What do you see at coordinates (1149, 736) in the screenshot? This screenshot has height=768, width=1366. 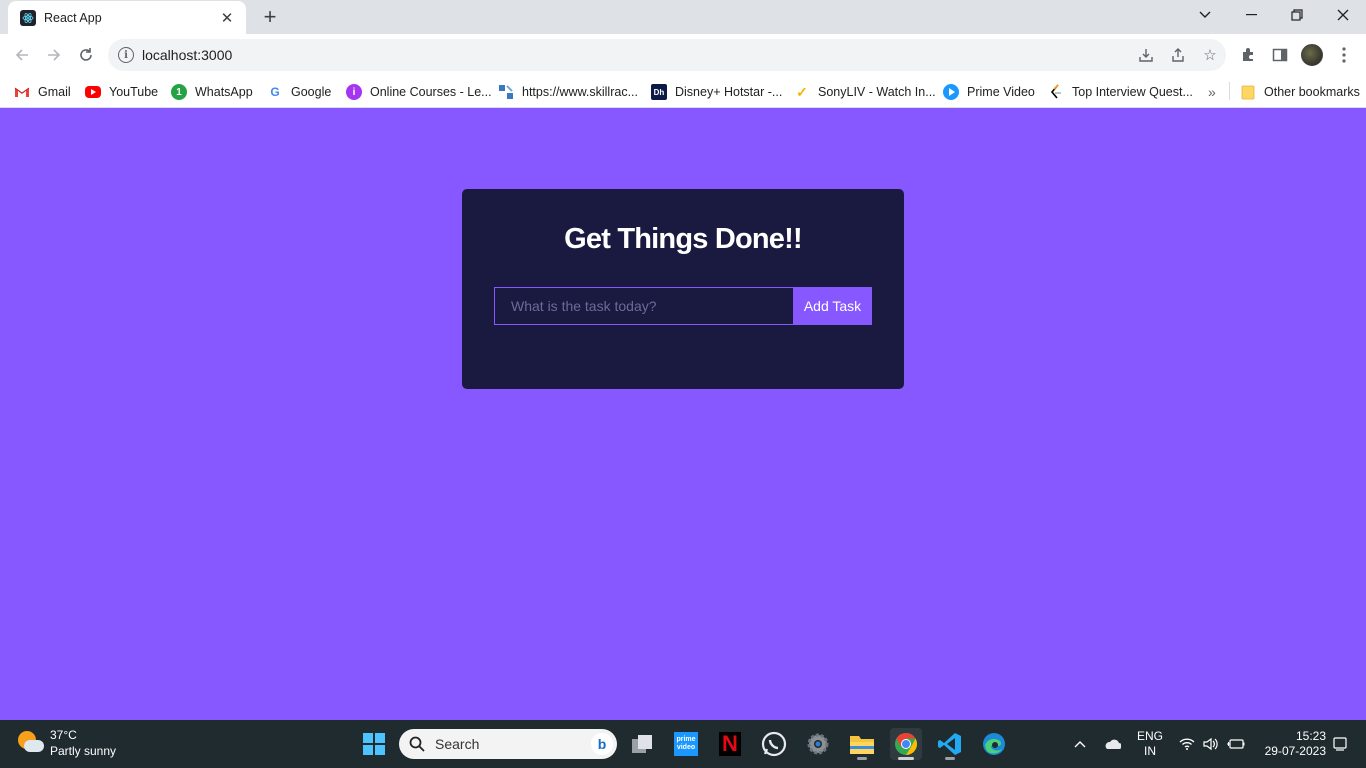 I see `language-top: ENG` at bounding box center [1149, 736].